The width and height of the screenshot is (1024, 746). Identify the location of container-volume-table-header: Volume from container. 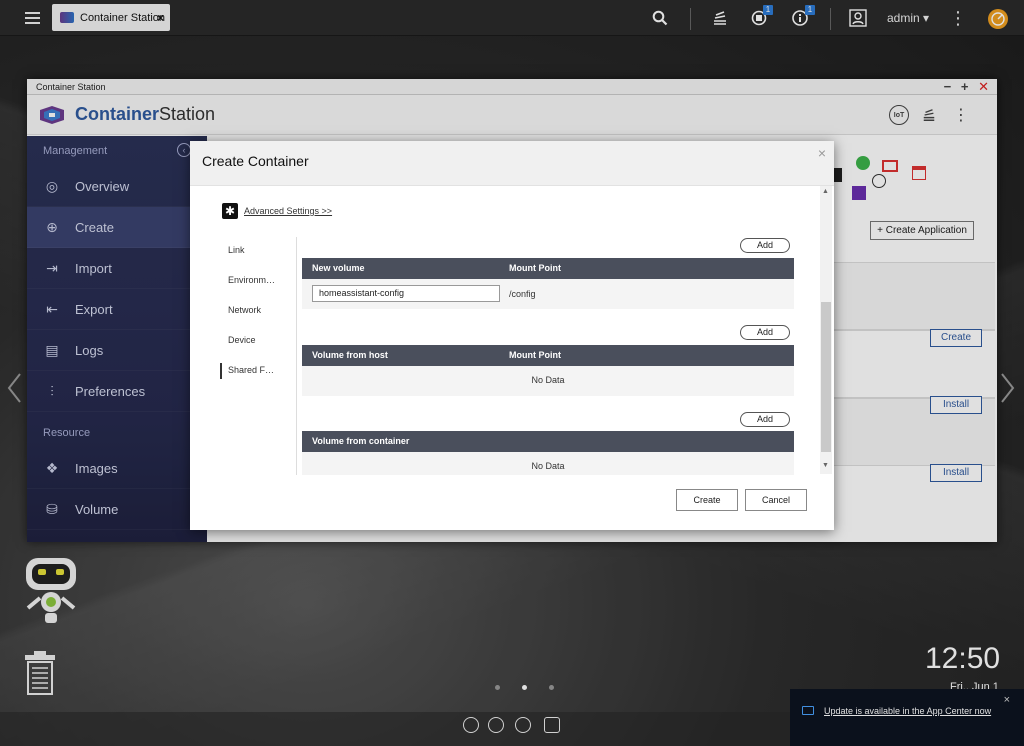
(548, 441).